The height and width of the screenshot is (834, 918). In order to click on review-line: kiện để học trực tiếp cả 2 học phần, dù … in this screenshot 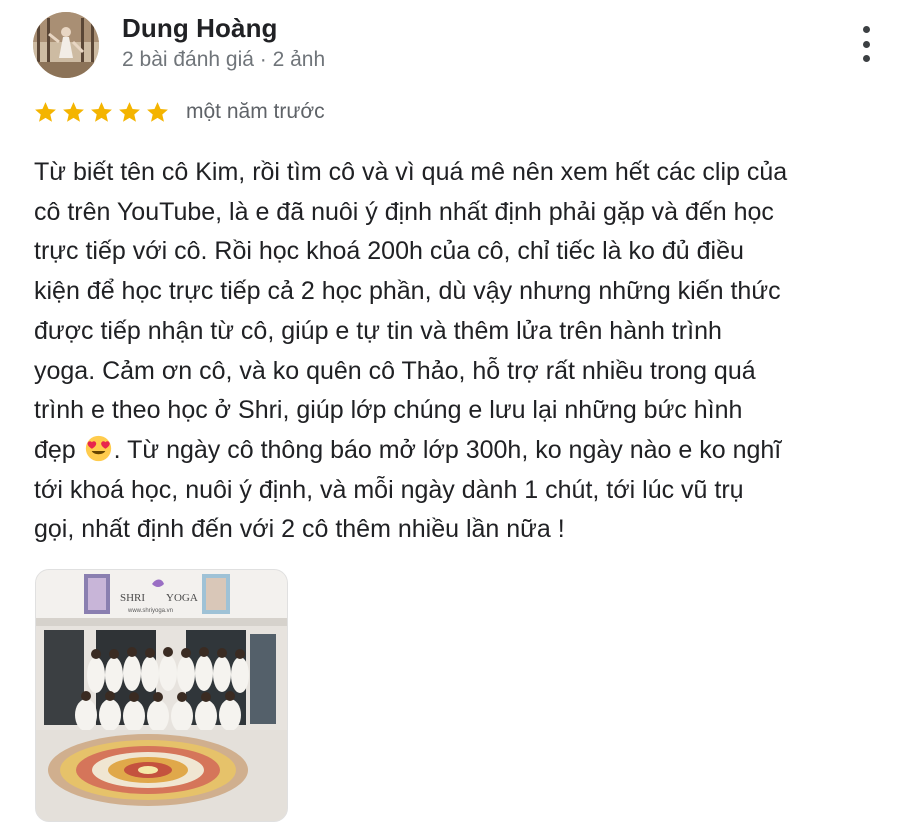, I will do `click(407, 291)`.